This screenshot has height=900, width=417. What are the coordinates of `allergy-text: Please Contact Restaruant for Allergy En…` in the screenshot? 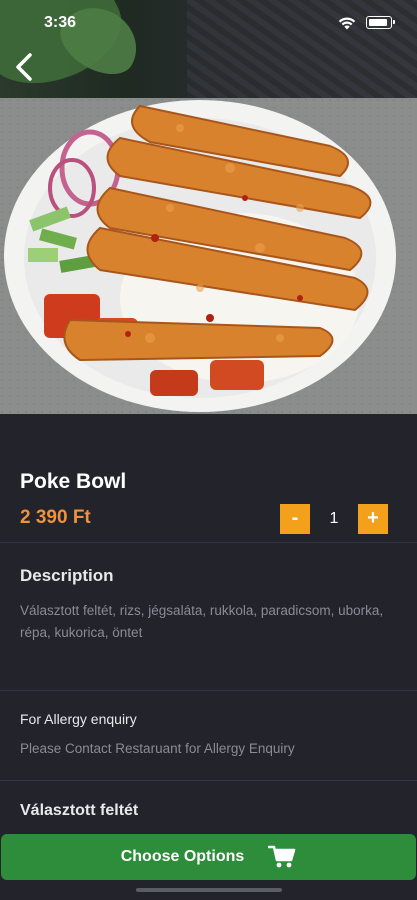 It's located at (157, 748).